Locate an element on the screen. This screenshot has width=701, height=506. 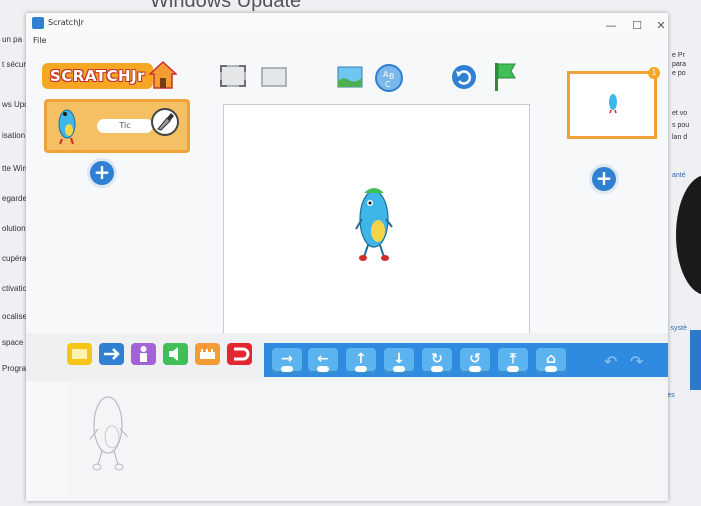
category-sound-button is located at coordinates (175, 354).